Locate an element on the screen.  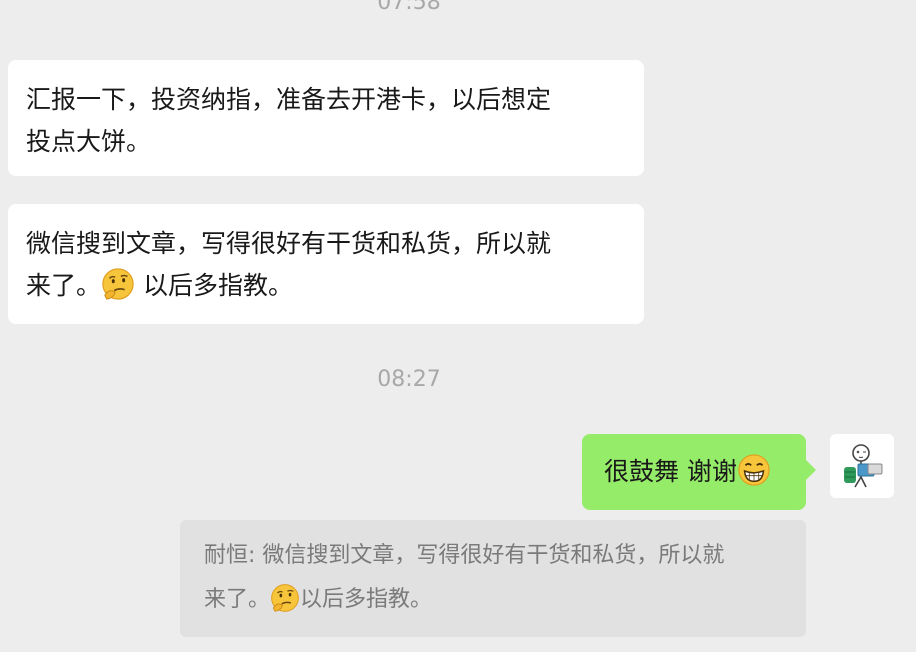
message-text: 来了。 is located at coordinates (64, 285).